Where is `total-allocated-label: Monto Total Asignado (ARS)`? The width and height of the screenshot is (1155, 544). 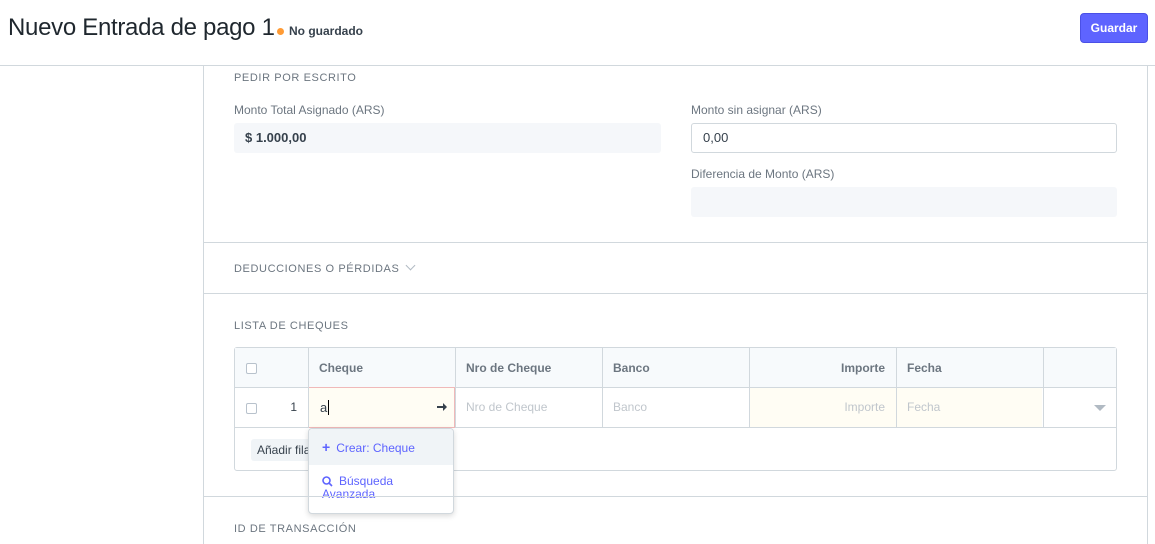
total-allocated-label: Monto Total Asignado (ARS) is located at coordinates (309, 110).